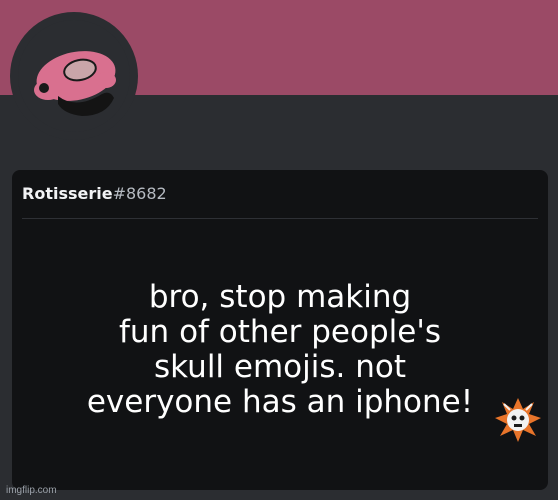 This screenshot has height=500, width=558. I want to click on avatar, so click(74, 76).